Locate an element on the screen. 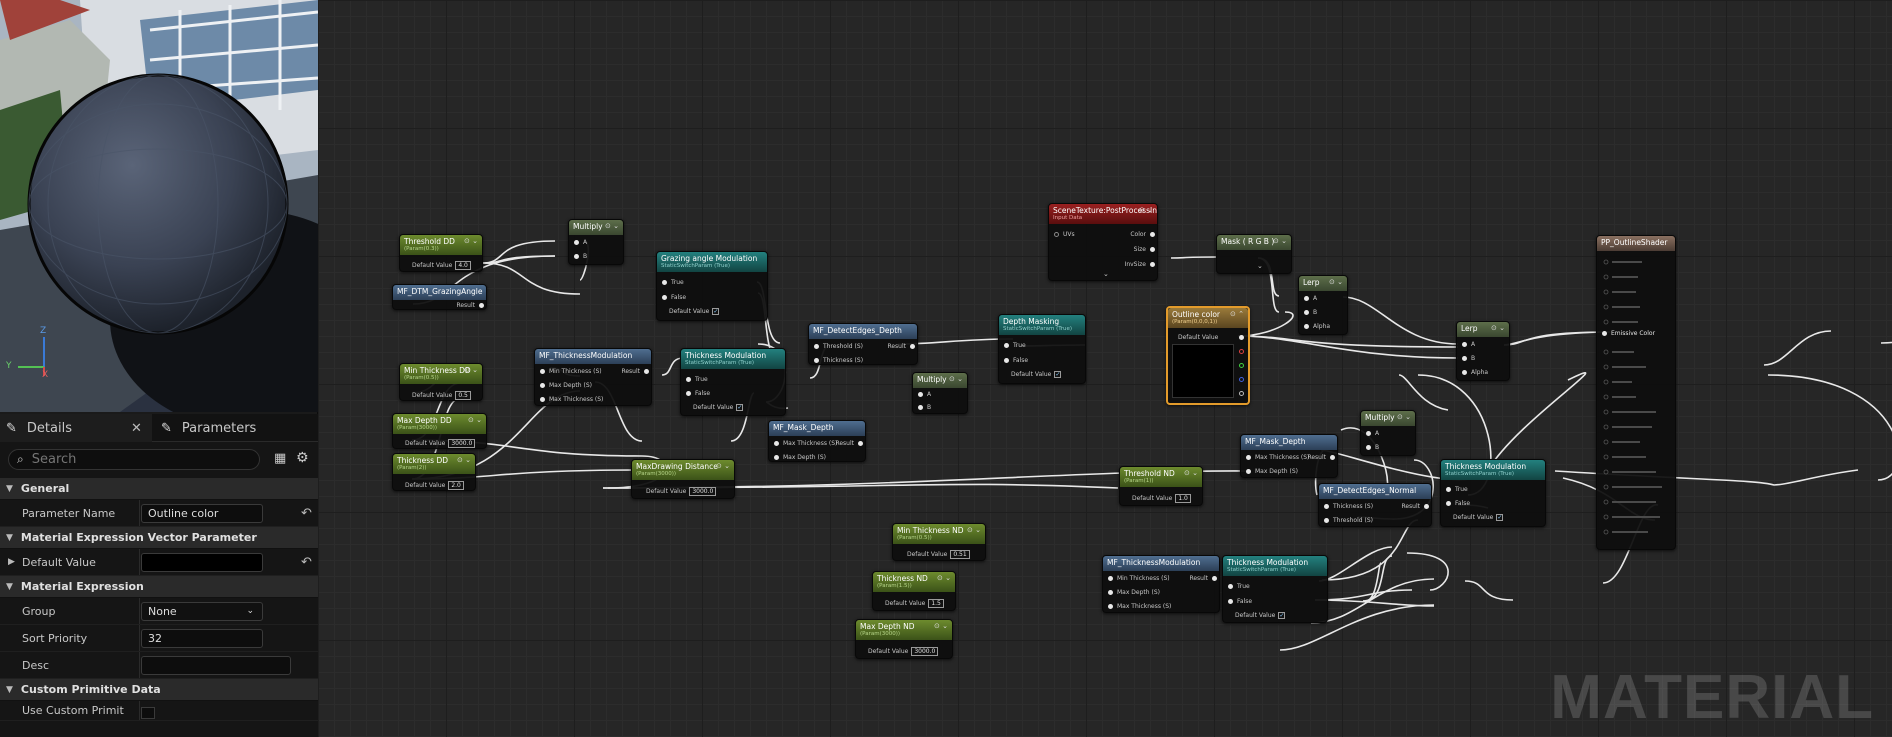 This screenshot has height=737, width=1892. node-lerp-2: Lerp ⊙ ⌄ A B Alpha is located at coordinates (1483, 351).